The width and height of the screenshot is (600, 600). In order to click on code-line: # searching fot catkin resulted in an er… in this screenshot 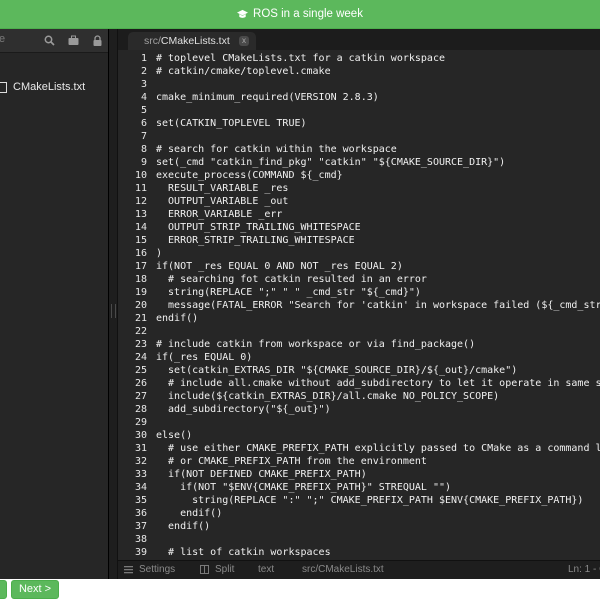, I will do `click(291, 279)`.